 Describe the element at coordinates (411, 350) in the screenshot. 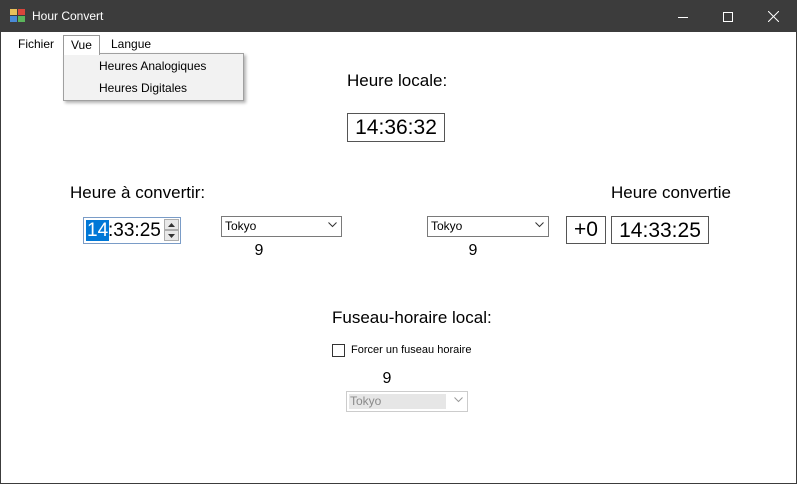

I see `force-timezone-label: Forcer un fuseau horaire` at that location.